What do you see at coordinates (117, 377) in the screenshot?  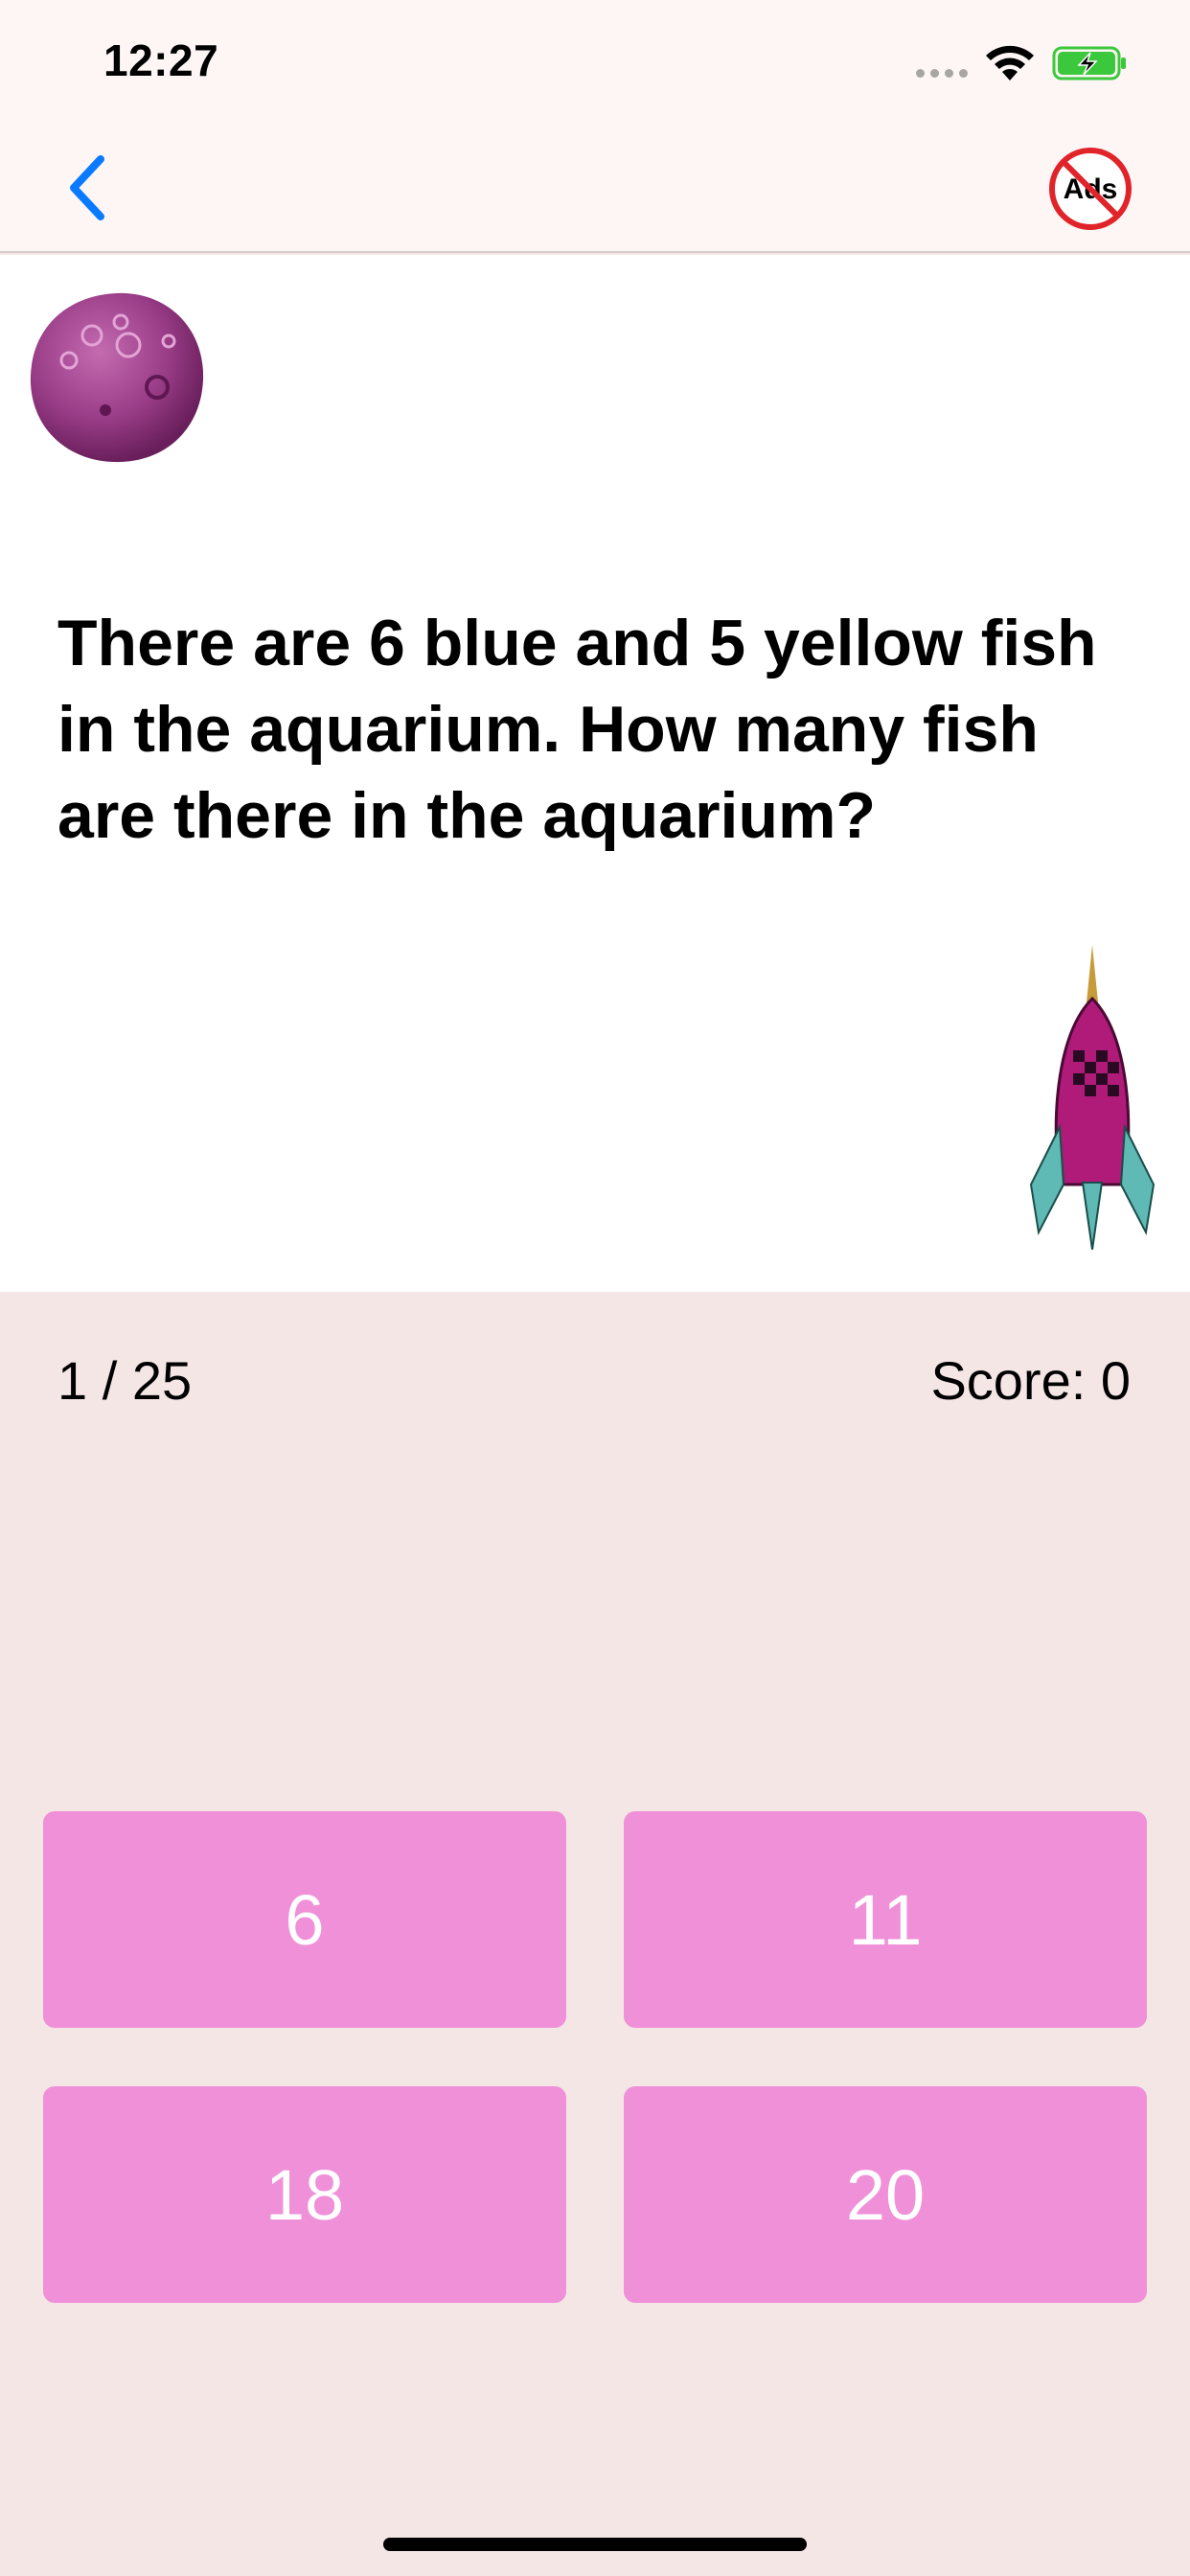 I see `planet-icon` at bounding box center [117, 377].